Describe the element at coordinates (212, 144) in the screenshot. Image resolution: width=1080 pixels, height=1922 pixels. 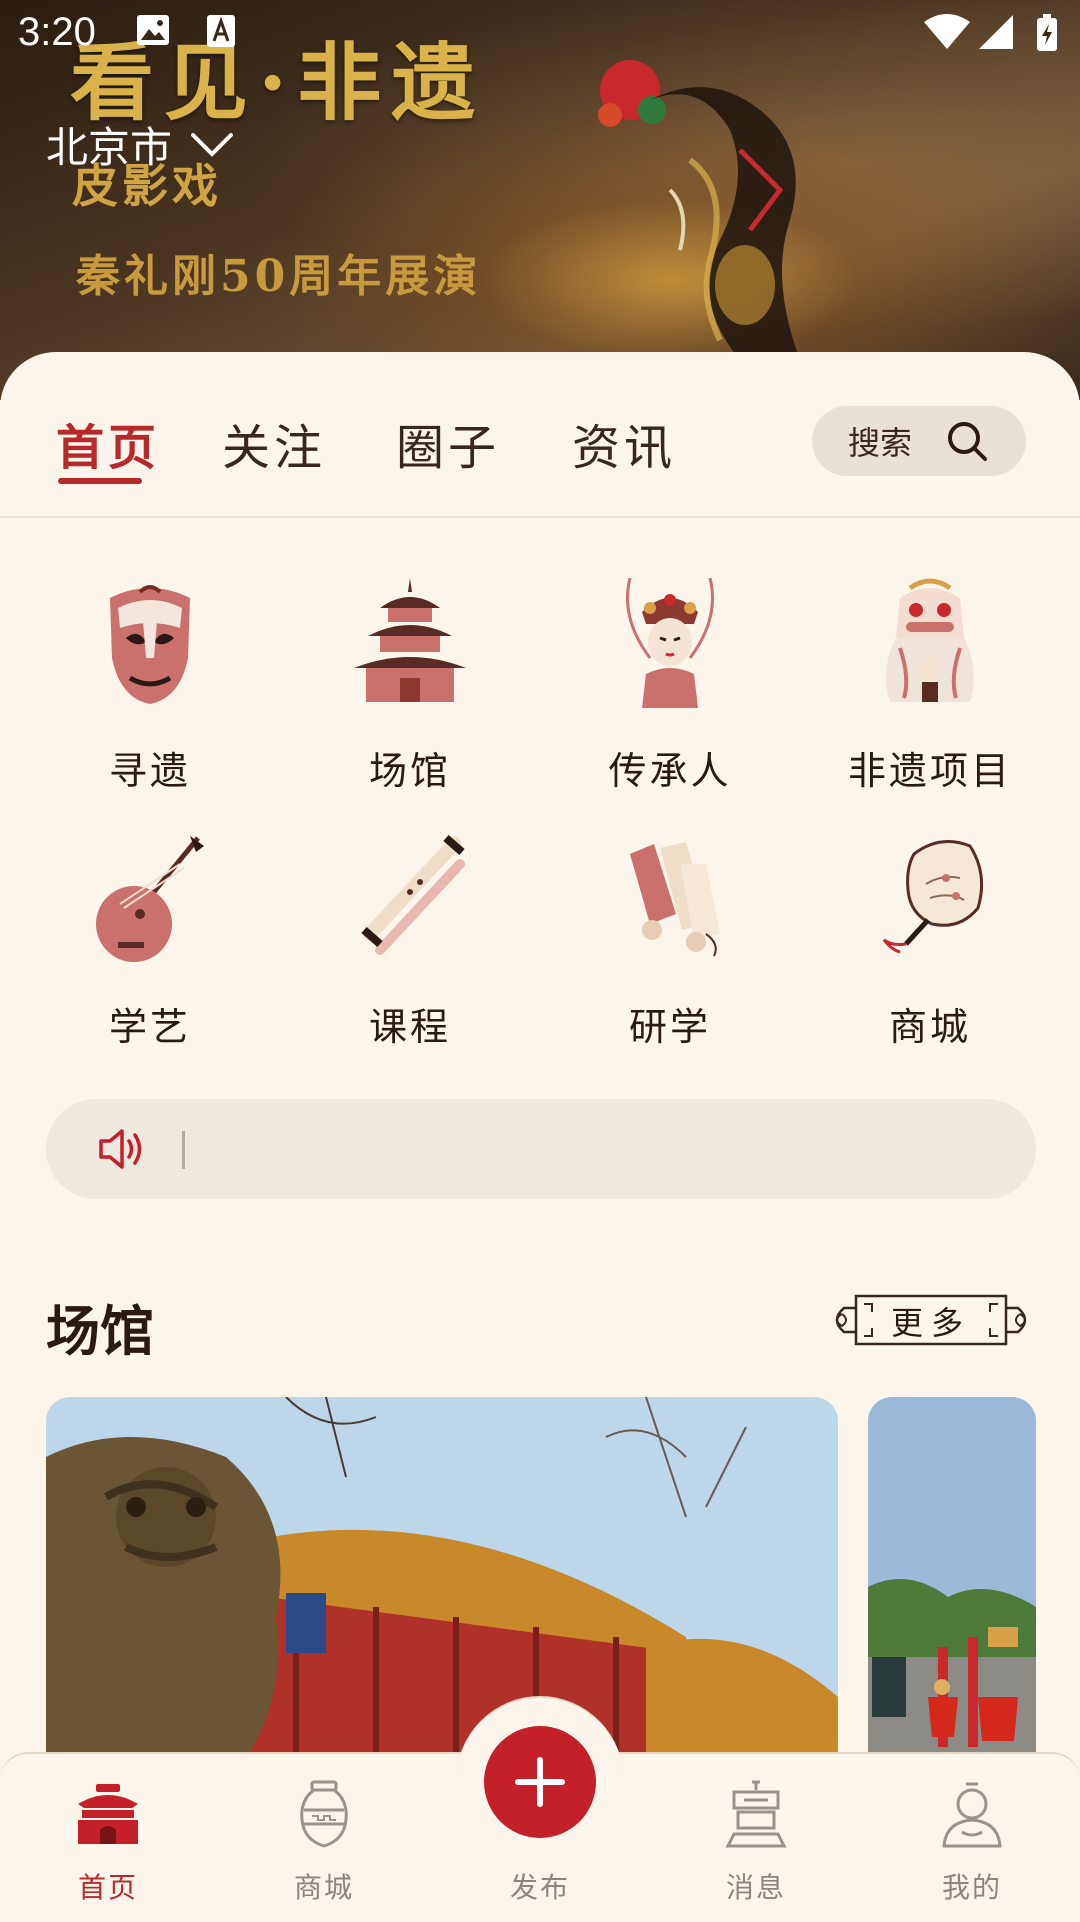
I see `chevron-down-icon` at that location.